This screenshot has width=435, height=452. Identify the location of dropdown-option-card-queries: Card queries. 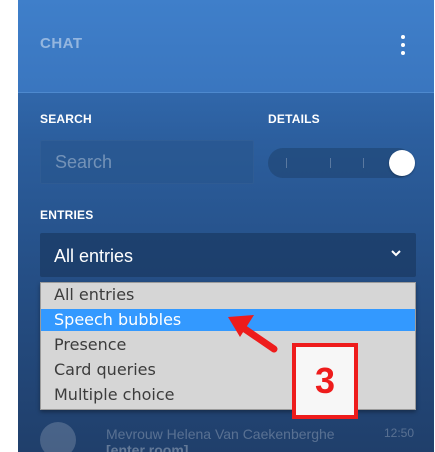
(228, 370).